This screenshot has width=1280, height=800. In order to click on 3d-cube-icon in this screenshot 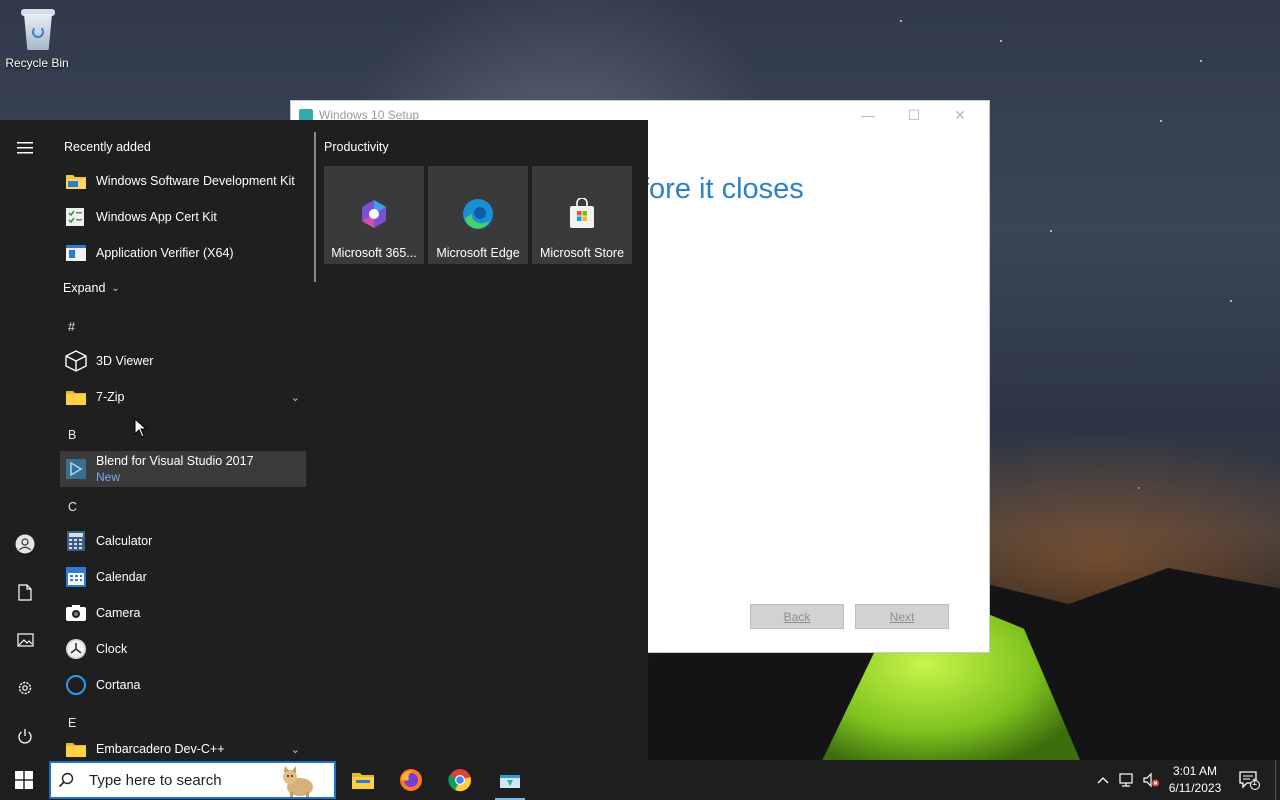, I will do `click(76, 361)`.